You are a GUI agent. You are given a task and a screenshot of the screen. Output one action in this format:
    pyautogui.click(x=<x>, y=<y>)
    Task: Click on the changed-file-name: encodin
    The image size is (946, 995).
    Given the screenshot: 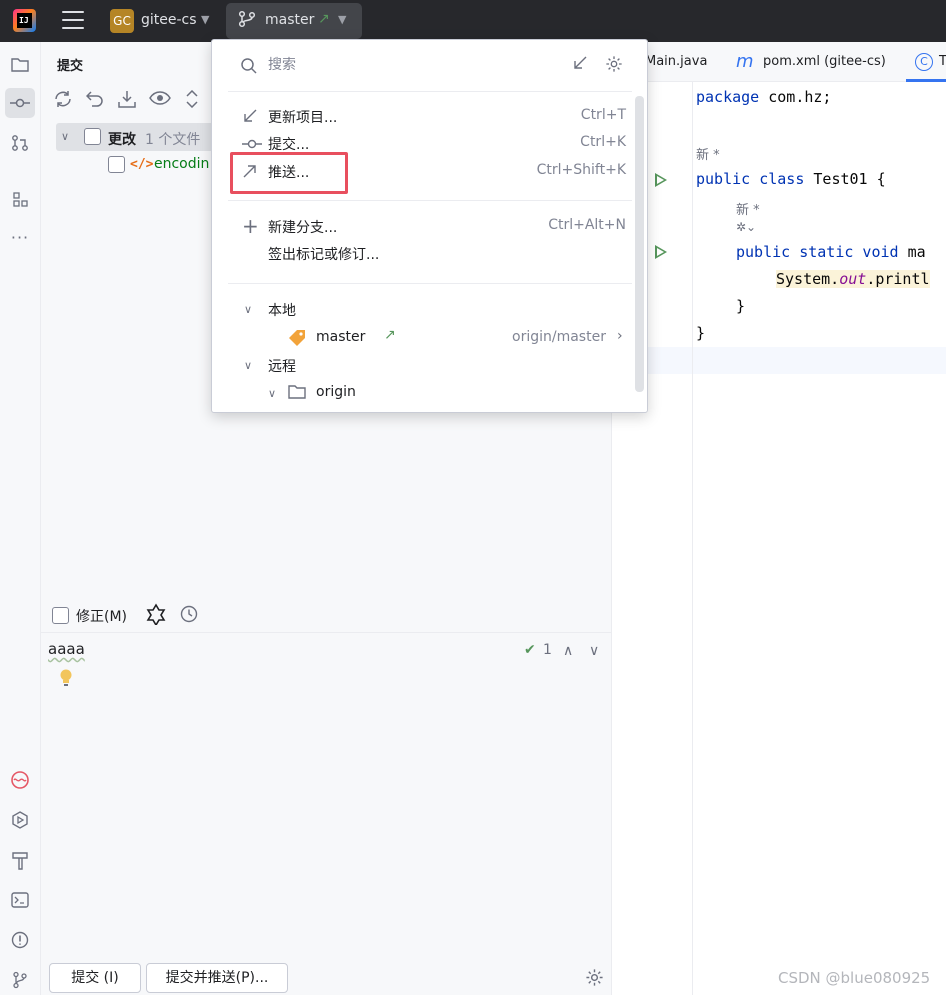 What is the action you would take?
    pyautogui.click(x=181, y=164)
    